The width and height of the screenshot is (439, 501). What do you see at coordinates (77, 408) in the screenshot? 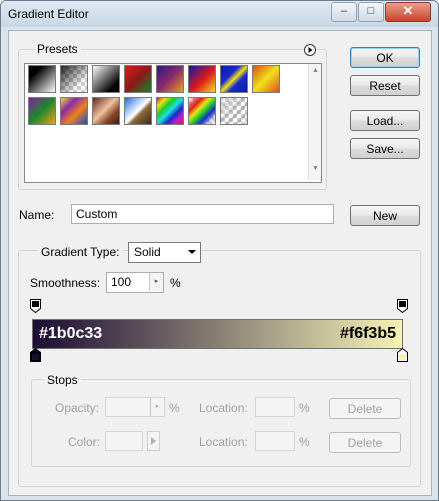
I see `opacity-label: Opacity:` at bounding box center [77, 408].